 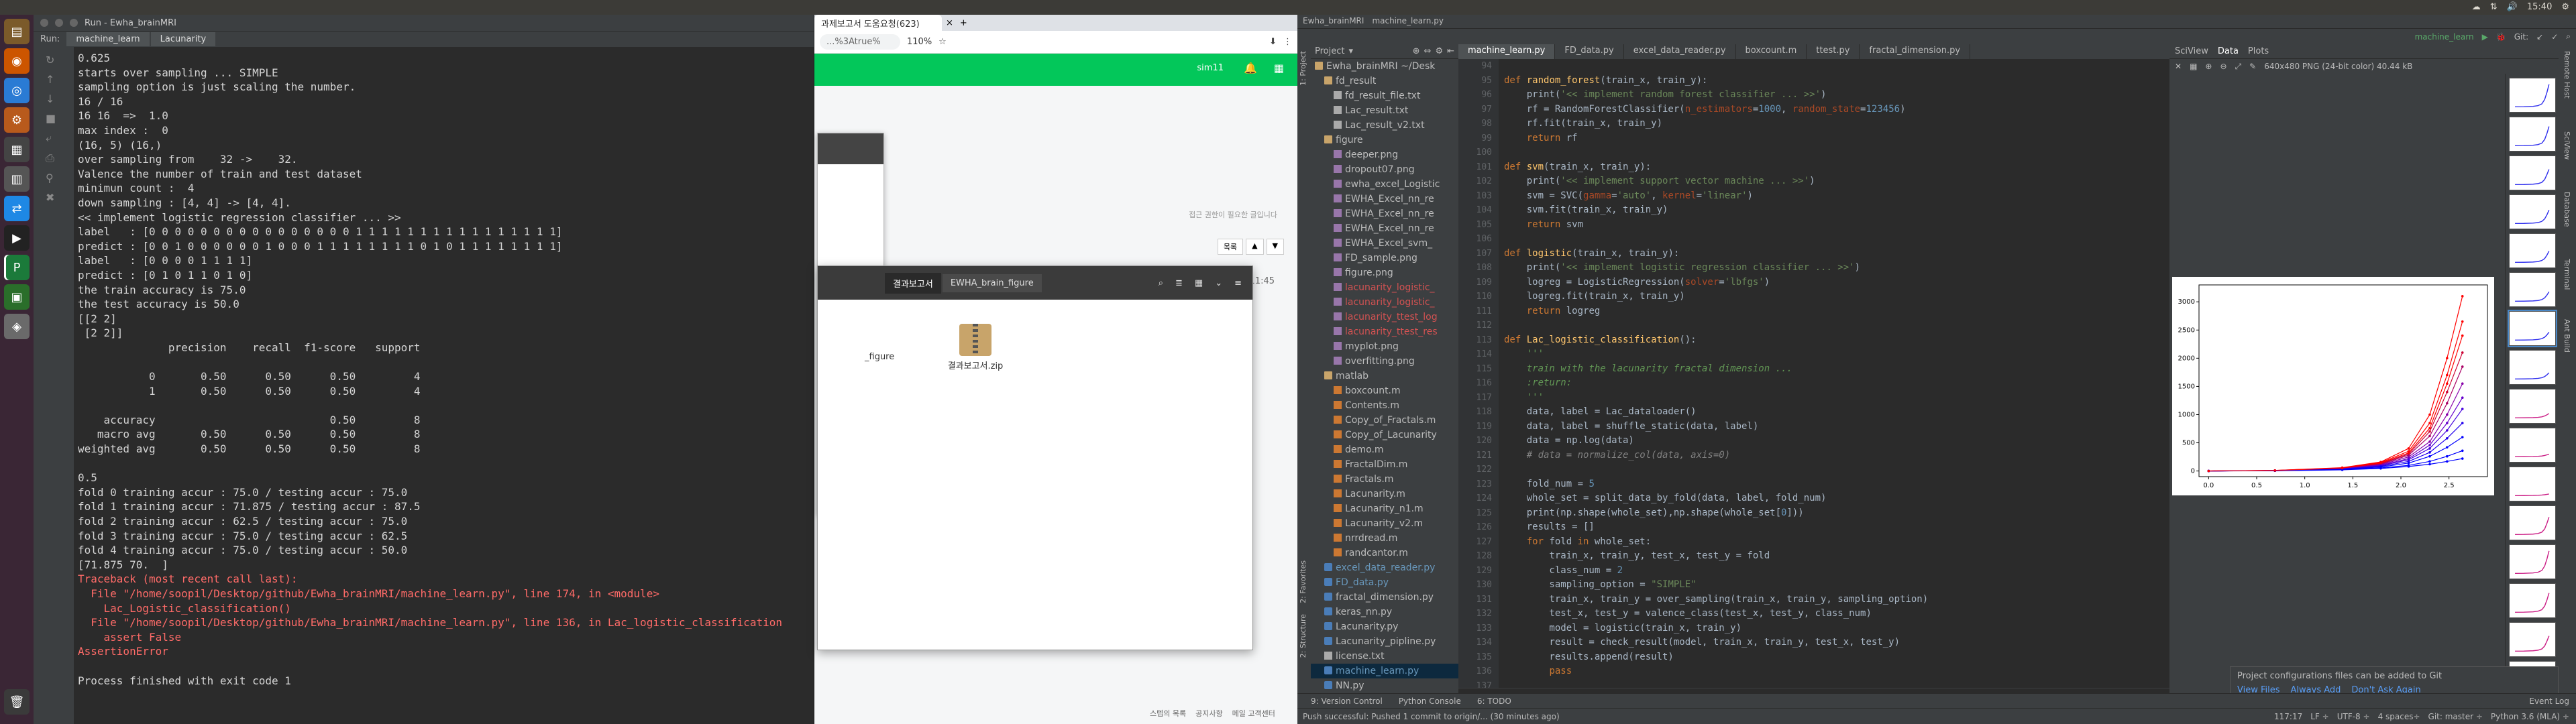 I want to click on soft-wrap-icon: ⤶, so click(x=54, y=138).